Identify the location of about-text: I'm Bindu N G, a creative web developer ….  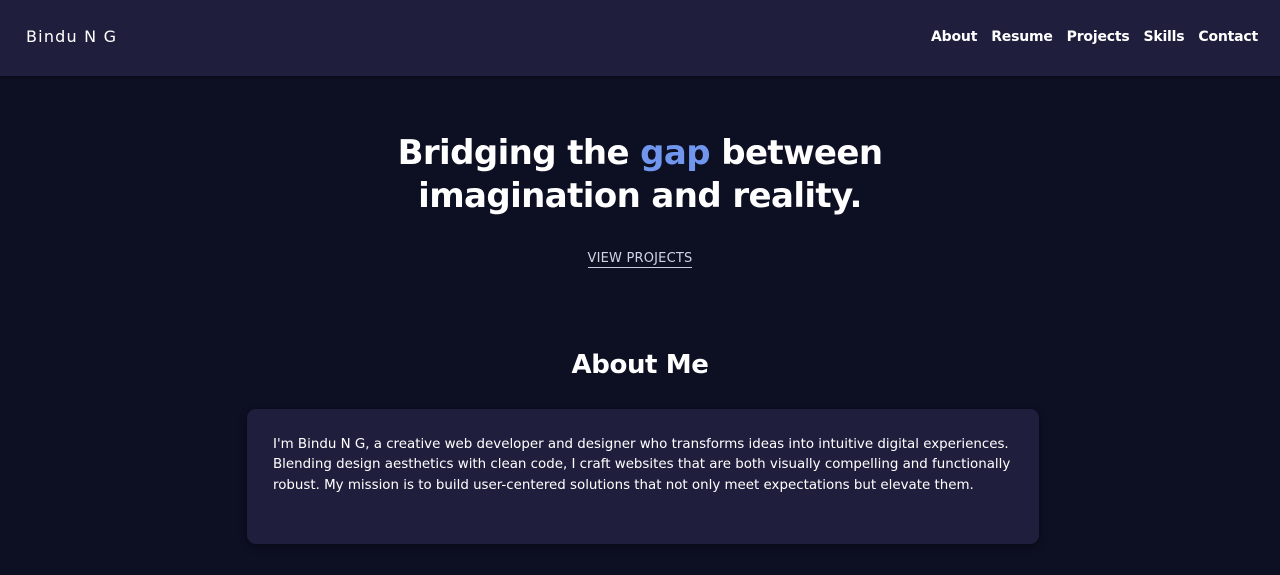
(642, 465).